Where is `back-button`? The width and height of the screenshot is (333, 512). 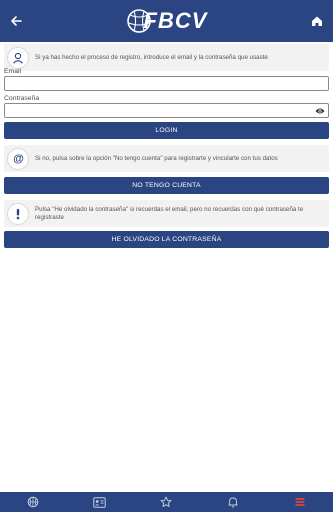
back-button is located at coordinates (16, 21).